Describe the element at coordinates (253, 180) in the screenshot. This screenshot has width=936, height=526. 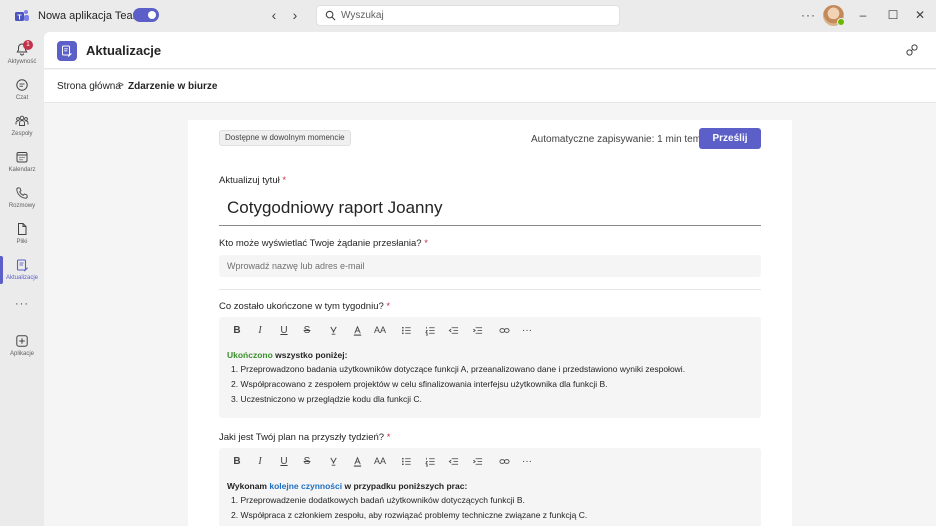
I see `title-label: Aktualizuj tytuł *` at that location.